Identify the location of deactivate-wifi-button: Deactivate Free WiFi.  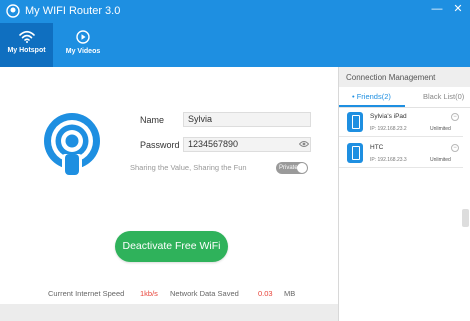
(171, 246).